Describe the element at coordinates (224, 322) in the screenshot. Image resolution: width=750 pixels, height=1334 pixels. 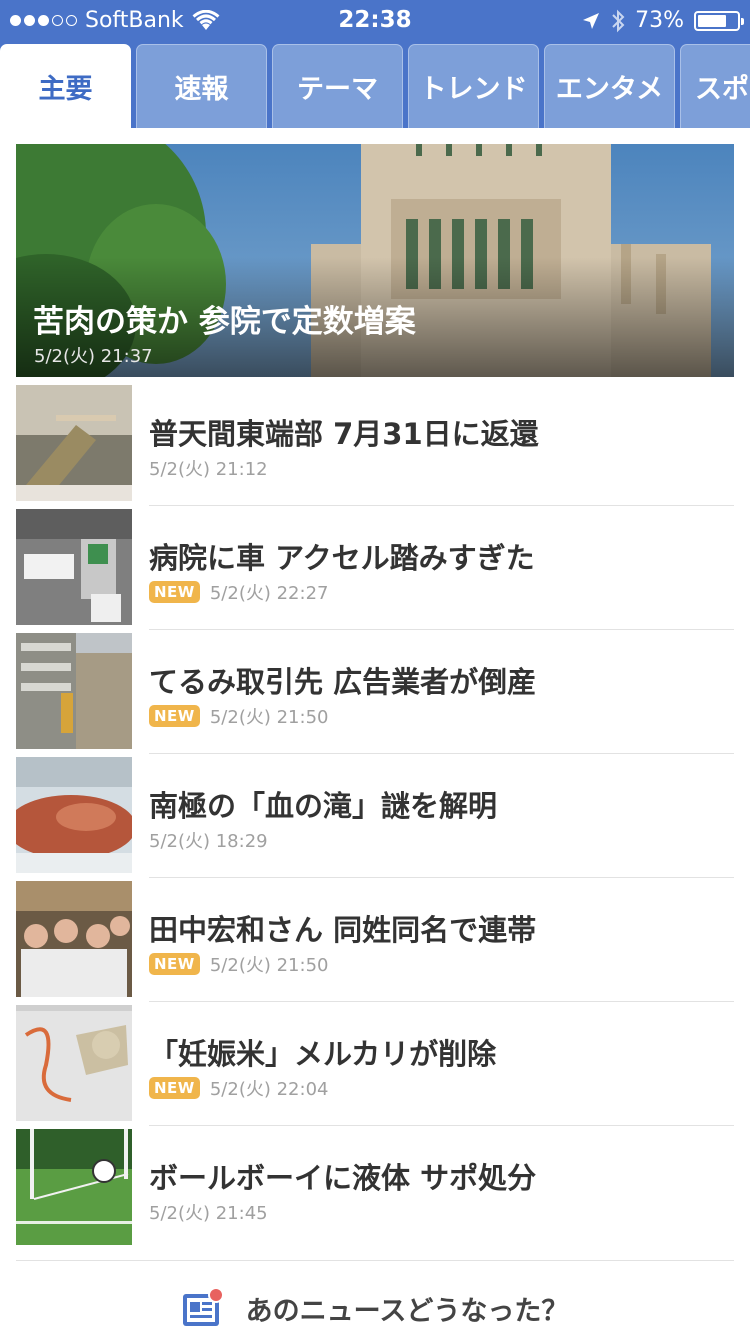
I see `hero-title: 苦肉の策か 参院で定数増案` at that location.